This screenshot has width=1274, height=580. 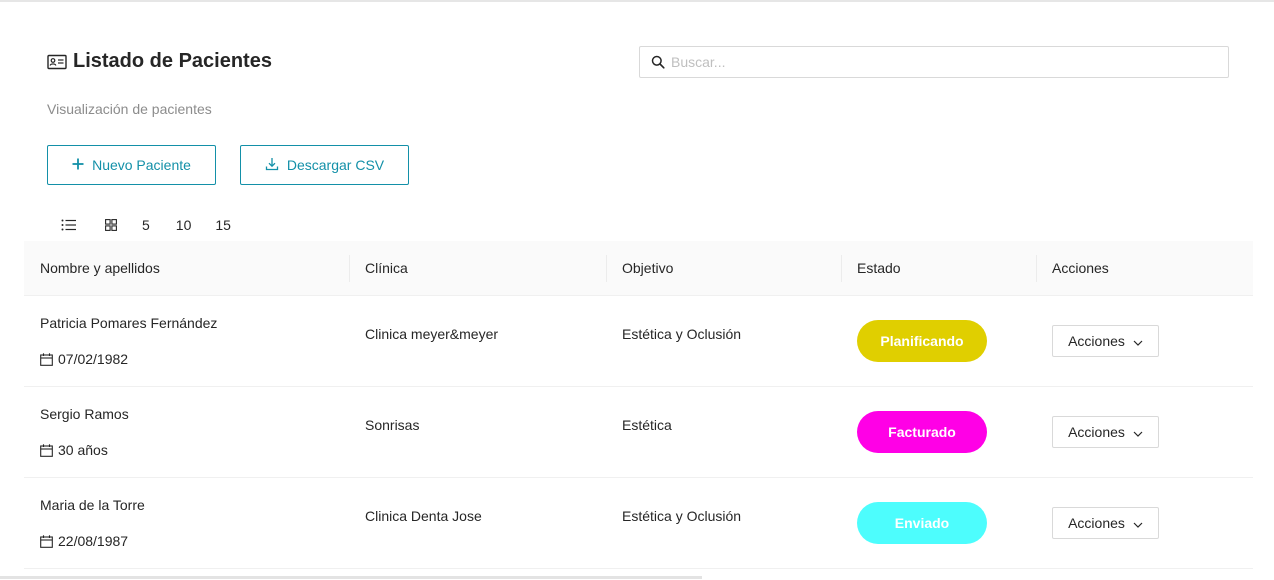 What do you see at coordinates (392, 425) in the screenshot?
I see `clinic-cell: Sonrisas` at bounding box center [392, 425].